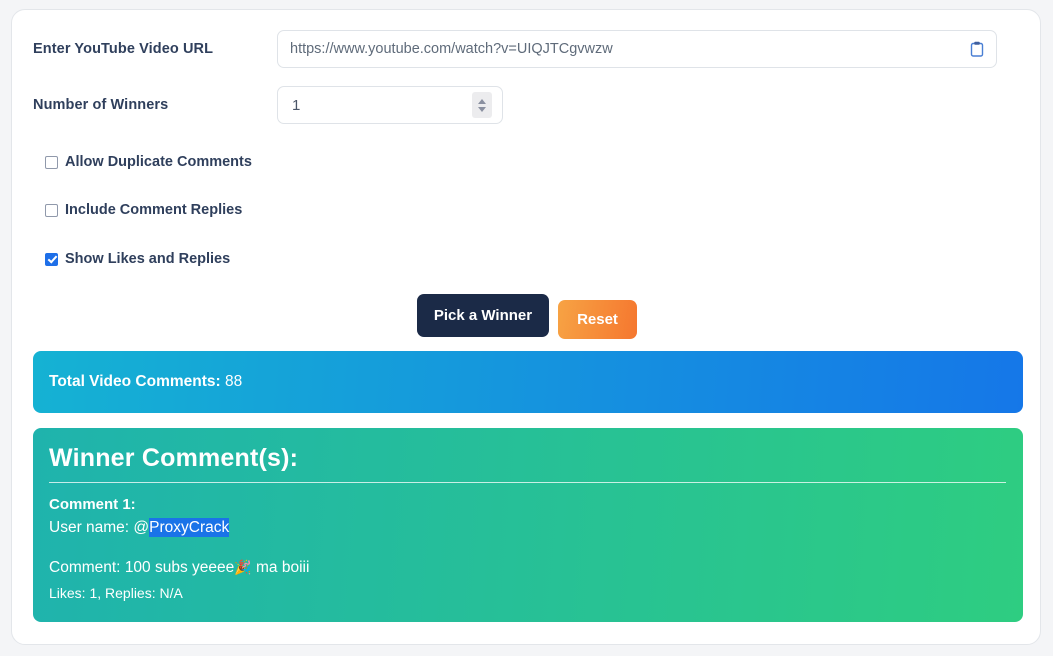  I want to click on winner-comment-text-after: ma boiii, so click(280, 567).